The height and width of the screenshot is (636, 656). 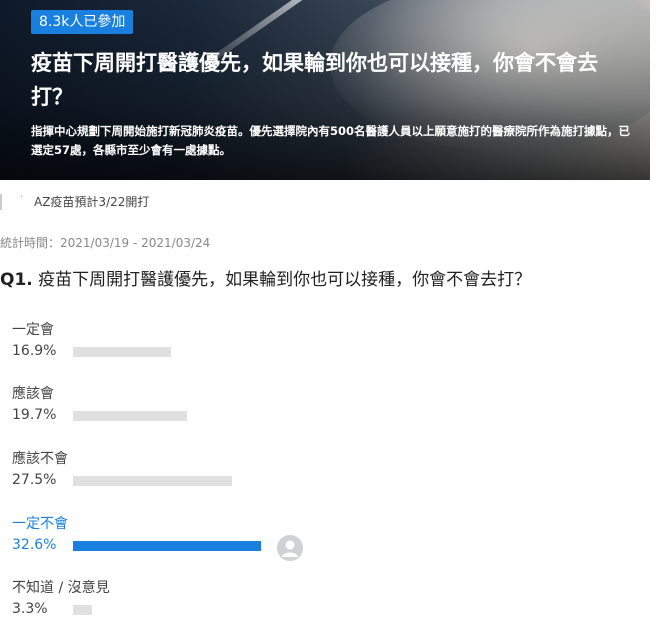 What do you see at coordinates (91, 201) in the screenshot?
I see `tag-label: AZ疫苗預計3/22開打` at bounding box center [91, 201].